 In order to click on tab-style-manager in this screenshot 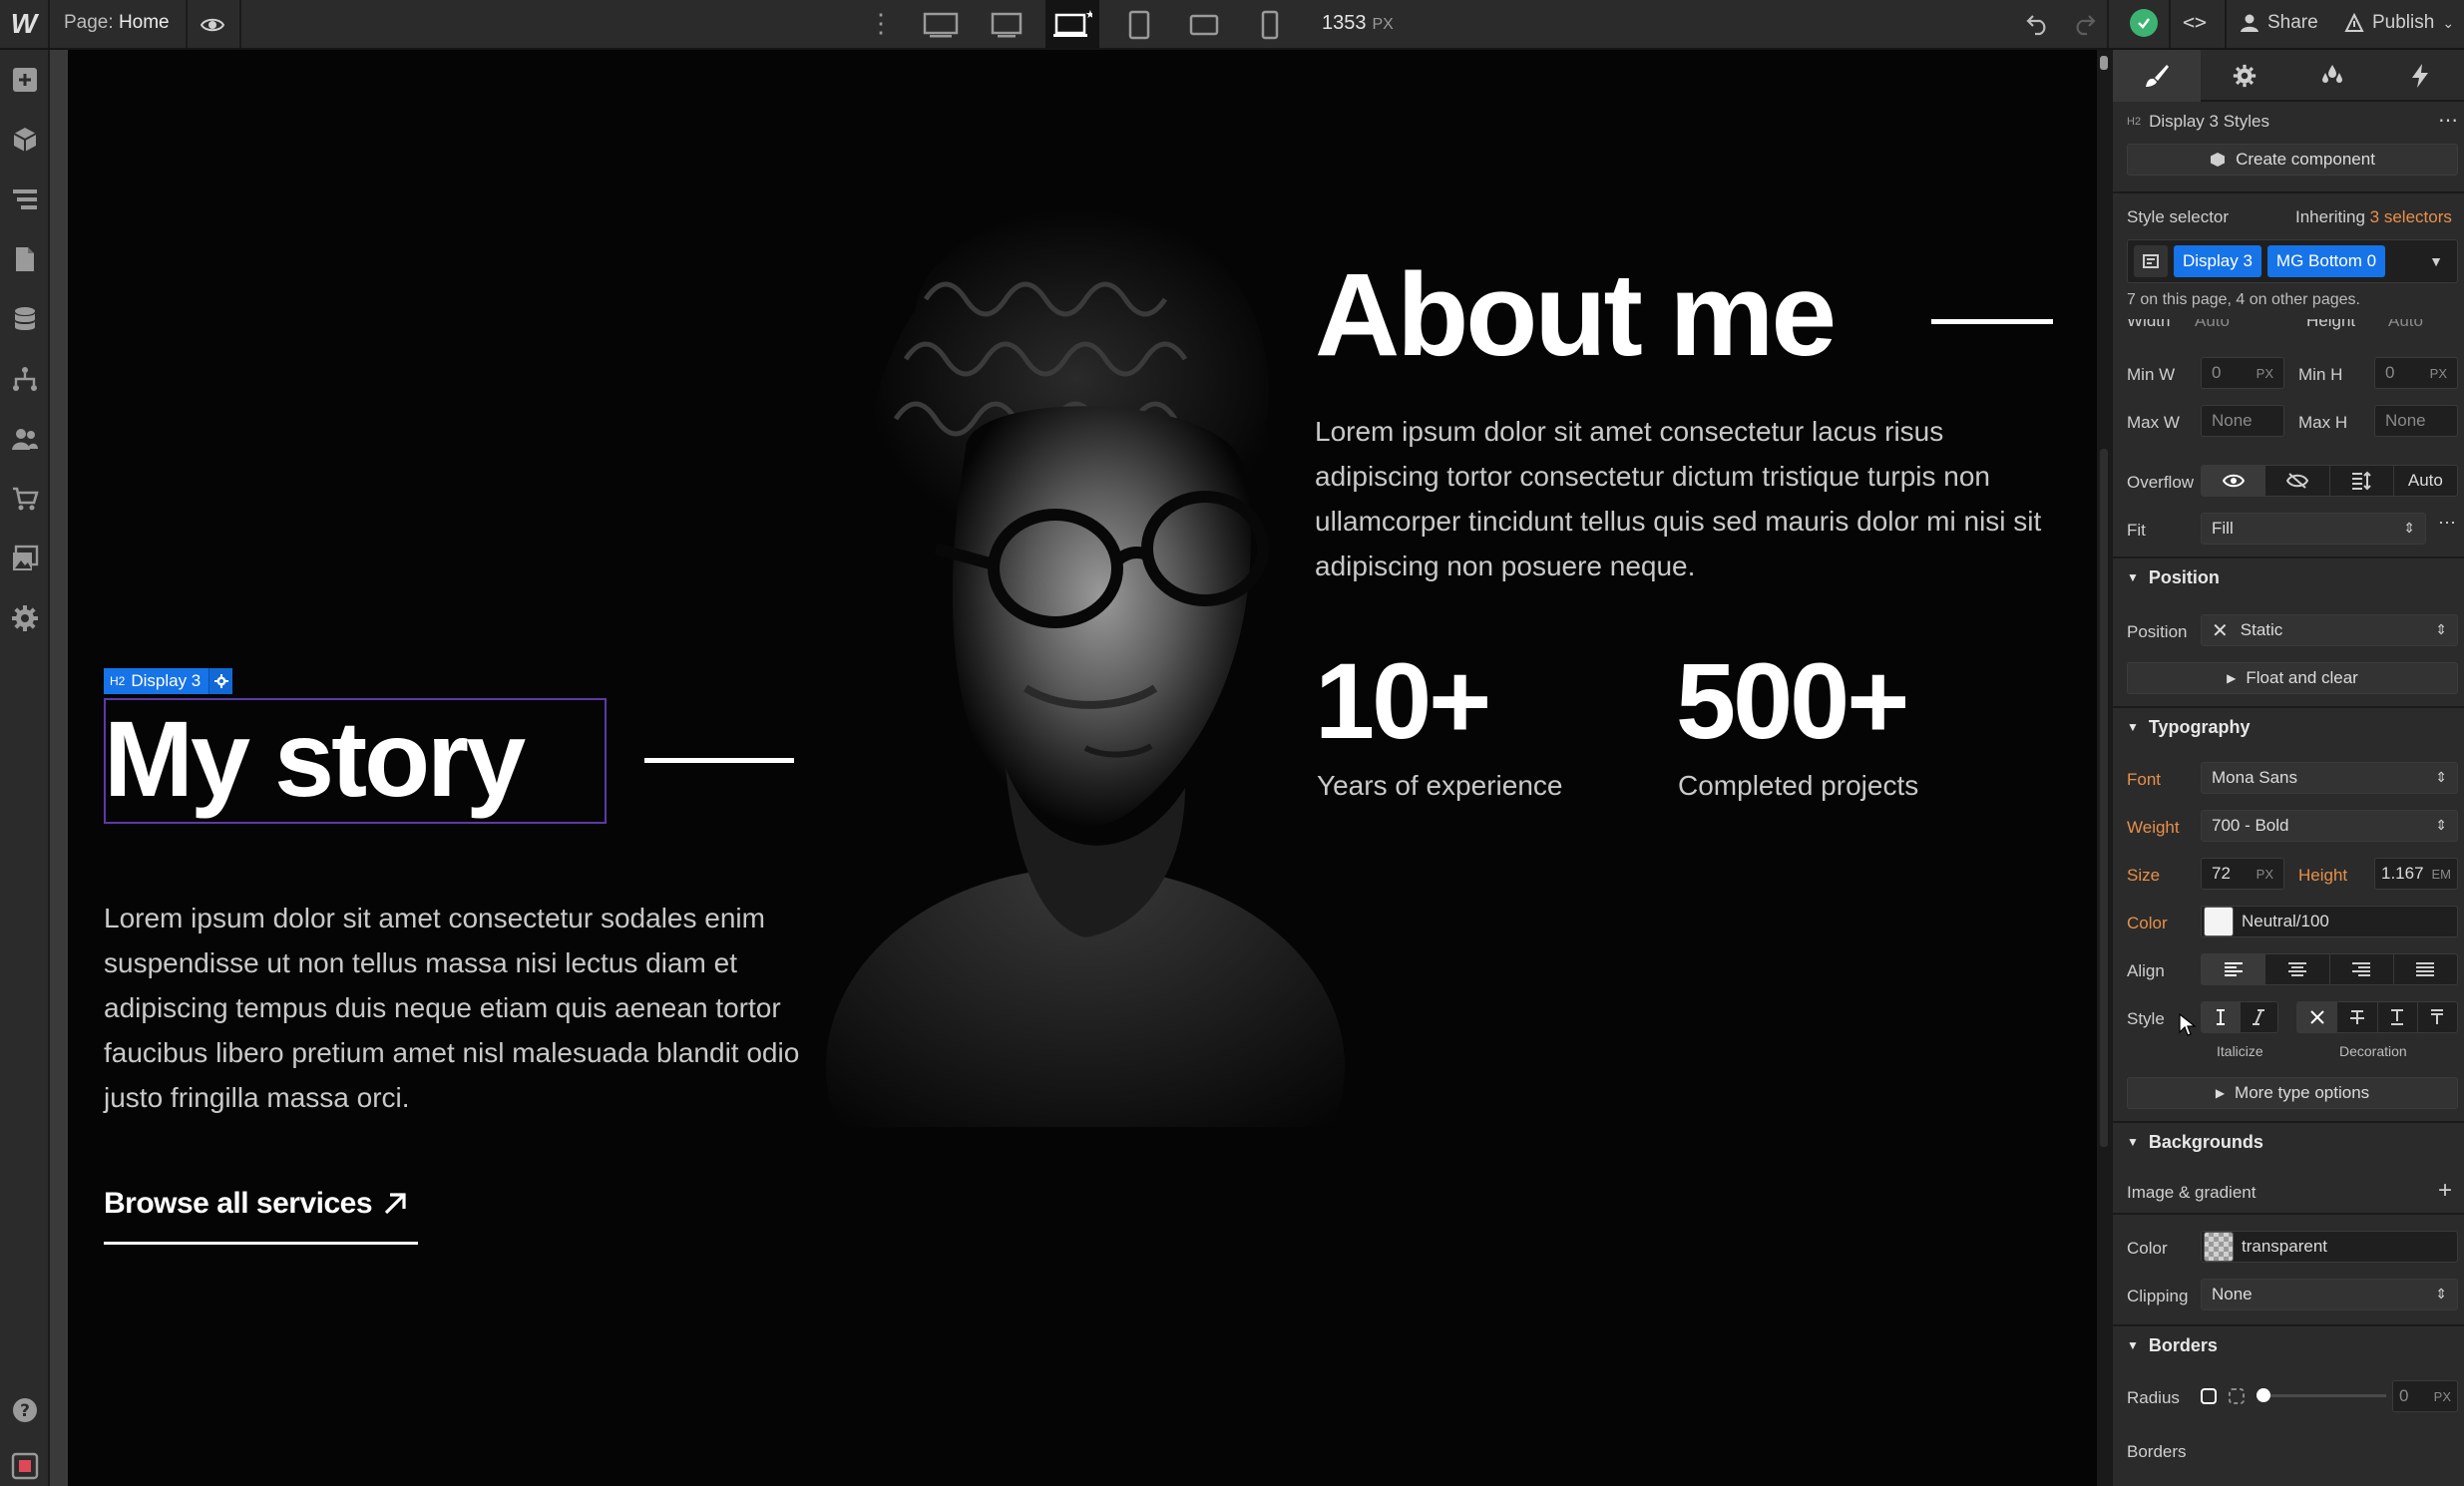, I will do `click(2332, 76)`.